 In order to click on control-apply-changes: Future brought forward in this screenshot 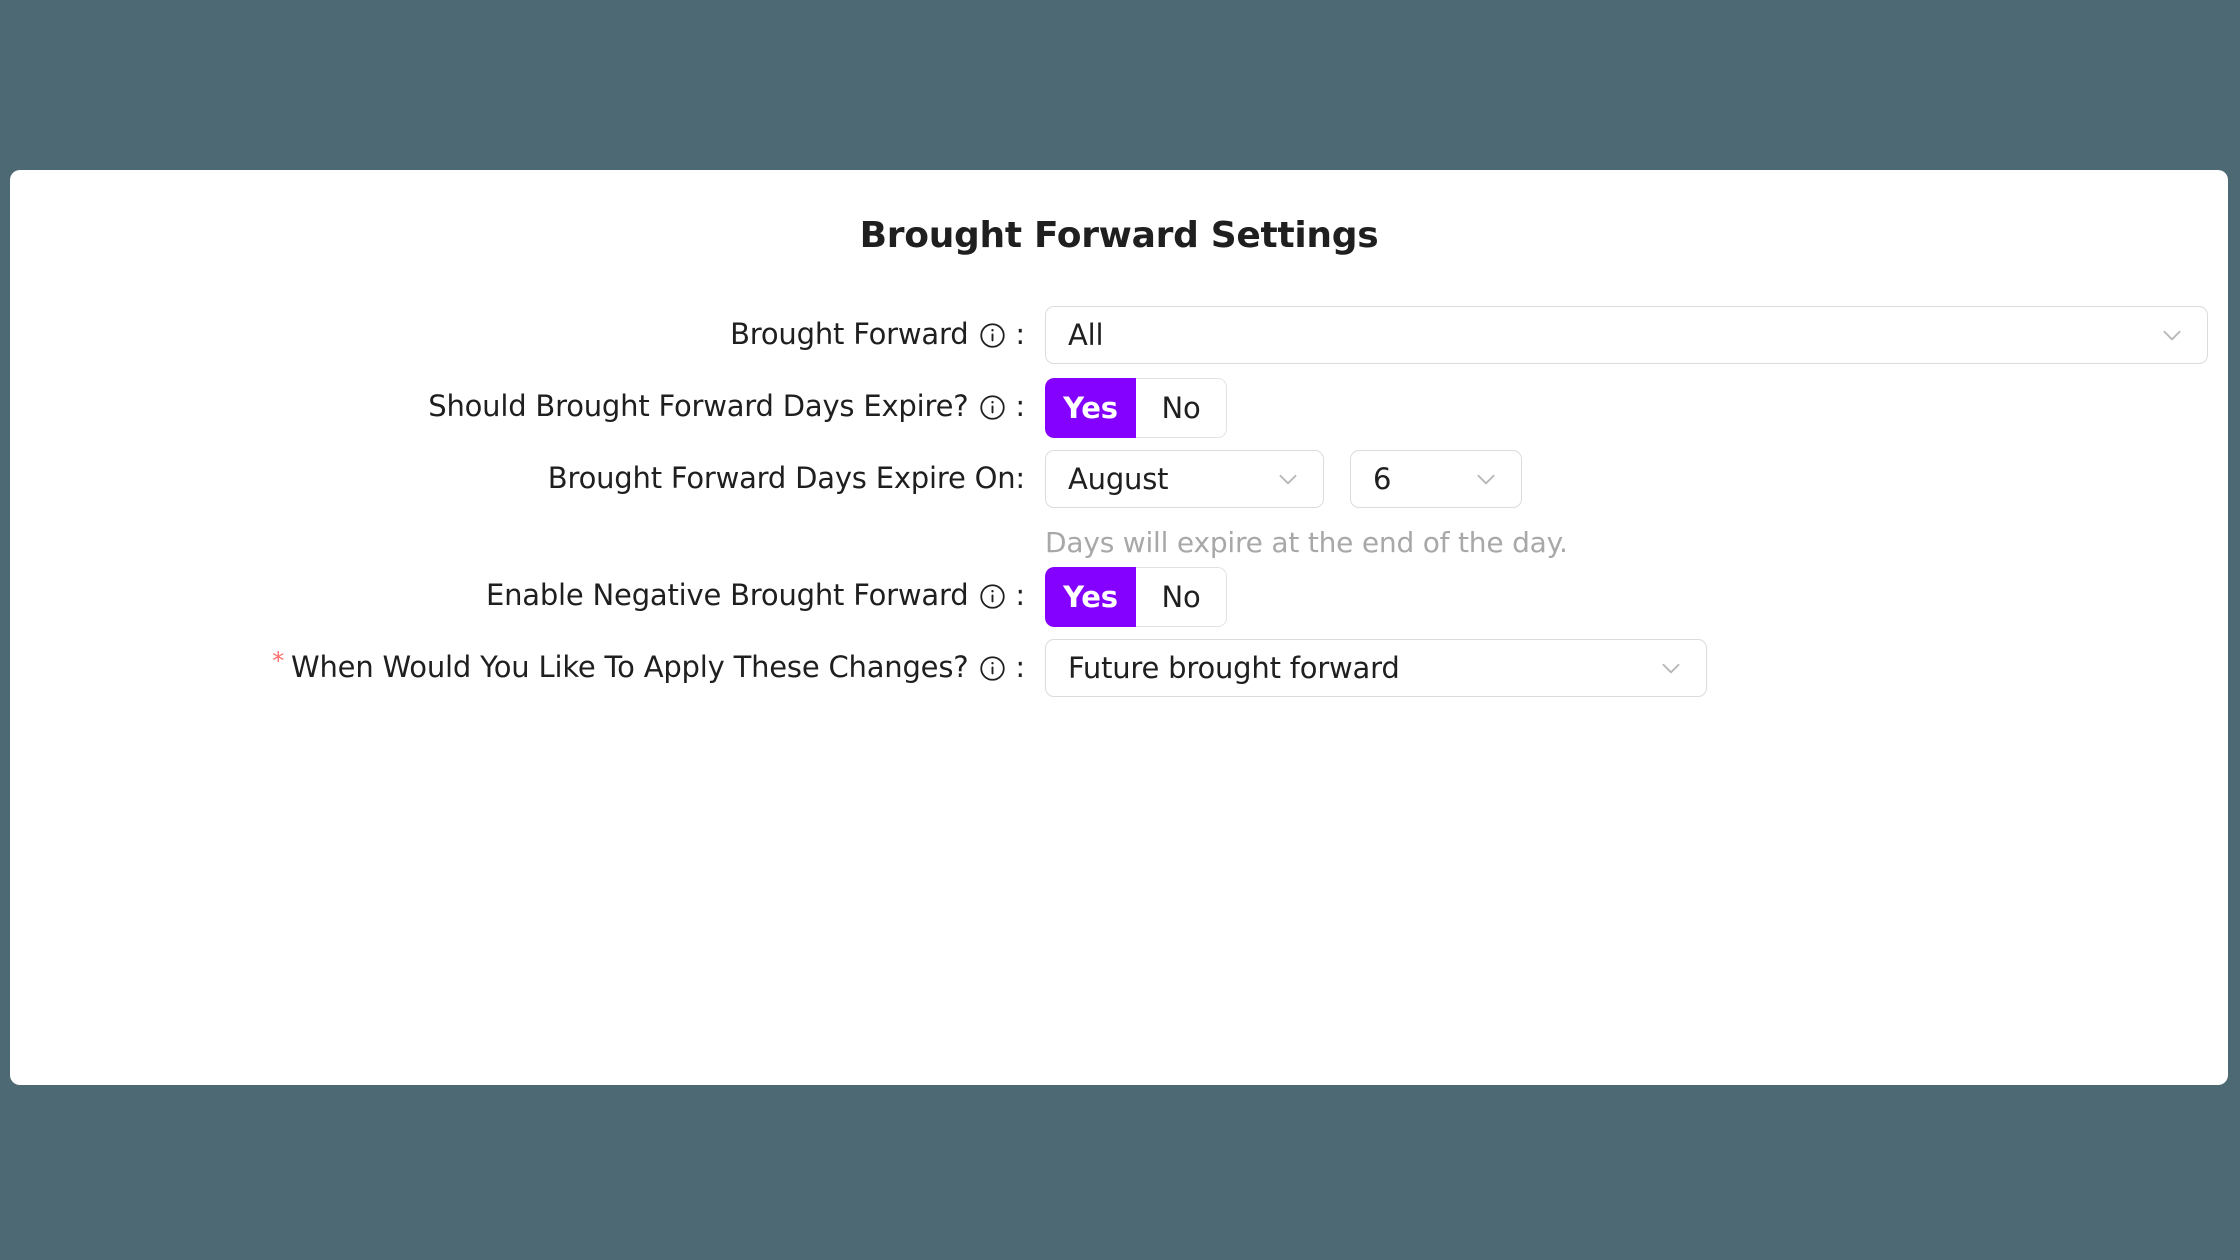, I will do `click(1626, 664)`.